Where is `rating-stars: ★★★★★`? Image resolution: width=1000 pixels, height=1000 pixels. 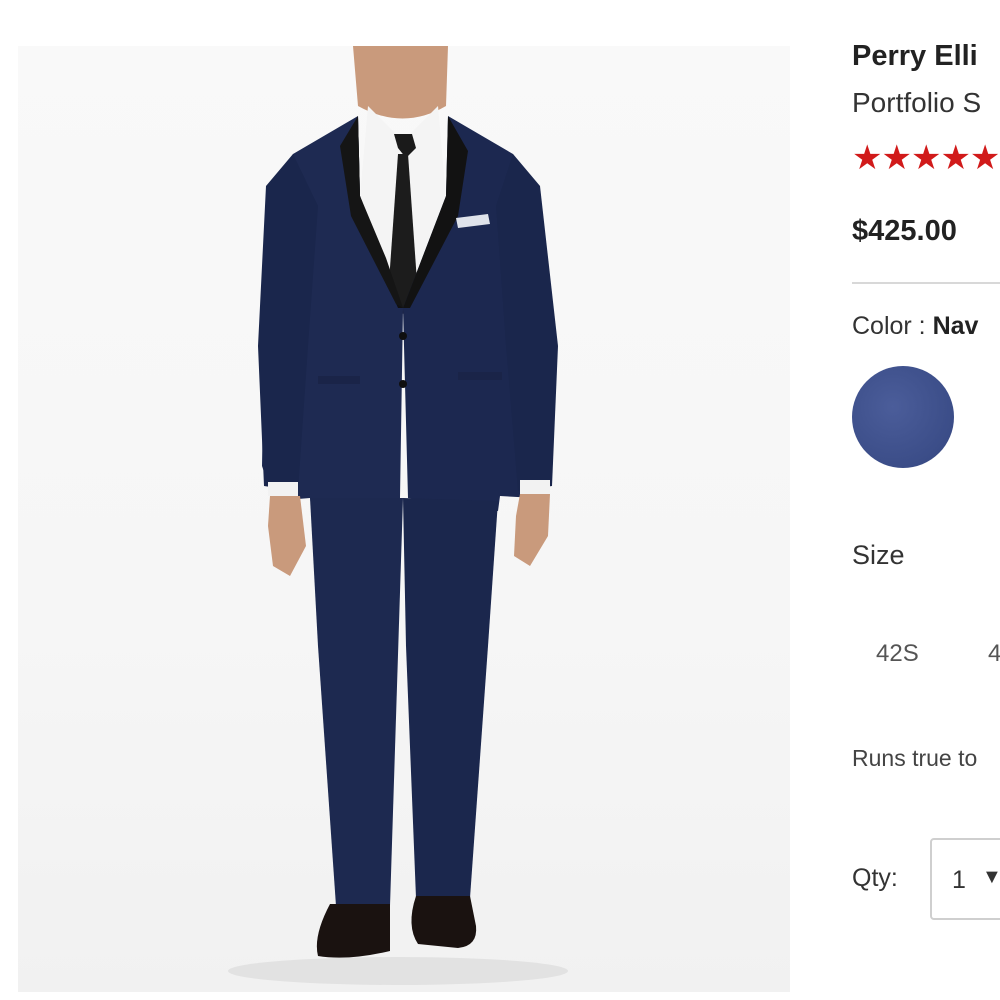
rating-stars: ★★★★★ is located at coordinates (926, 158).